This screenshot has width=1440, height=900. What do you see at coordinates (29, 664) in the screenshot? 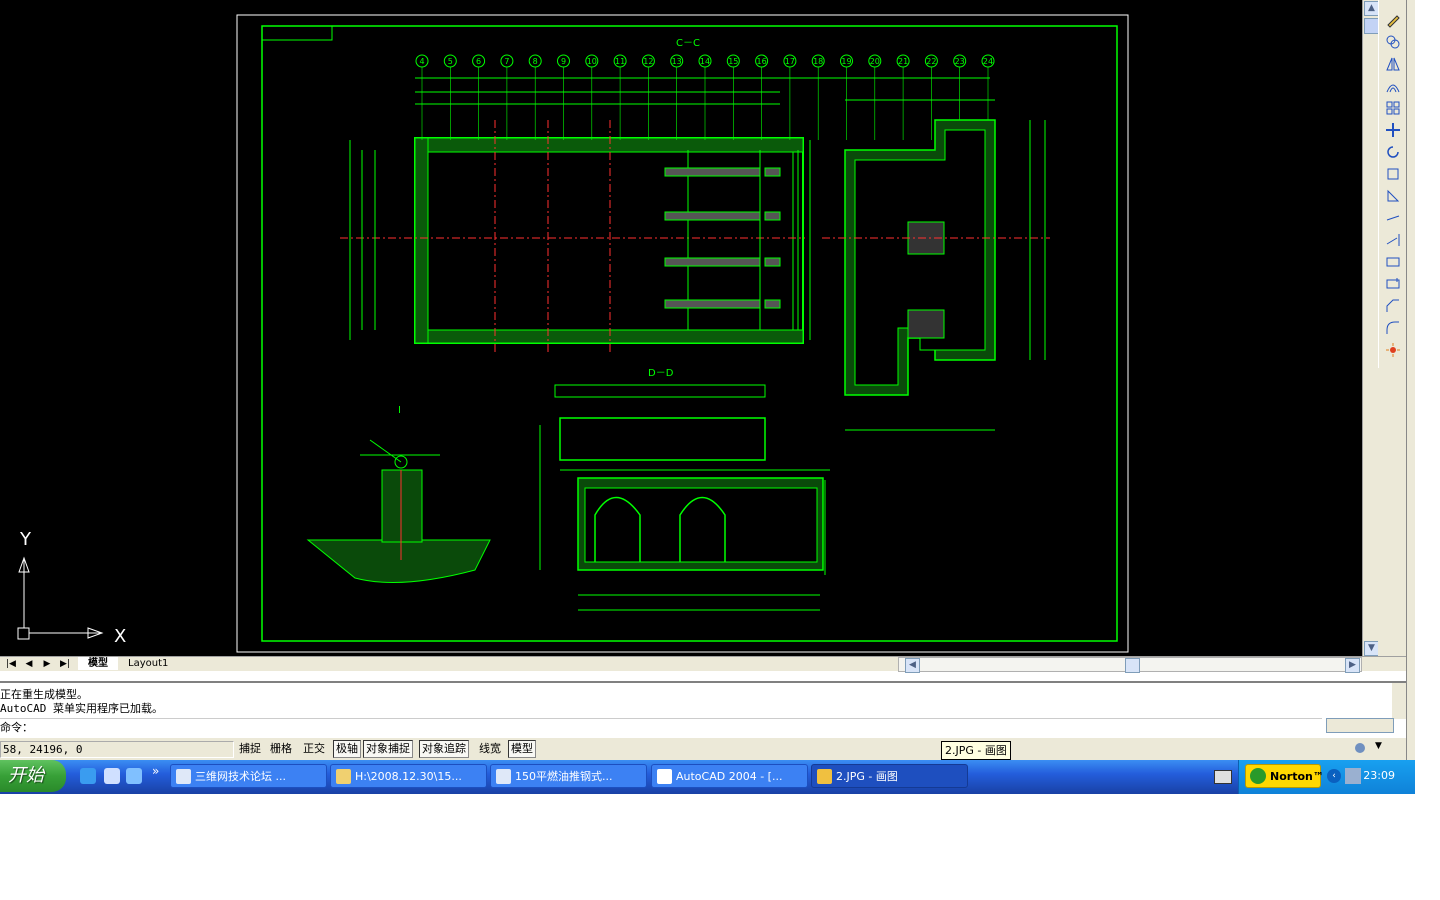
I see `prev-tab-icon: ◀` at bounding box center [29, 664].